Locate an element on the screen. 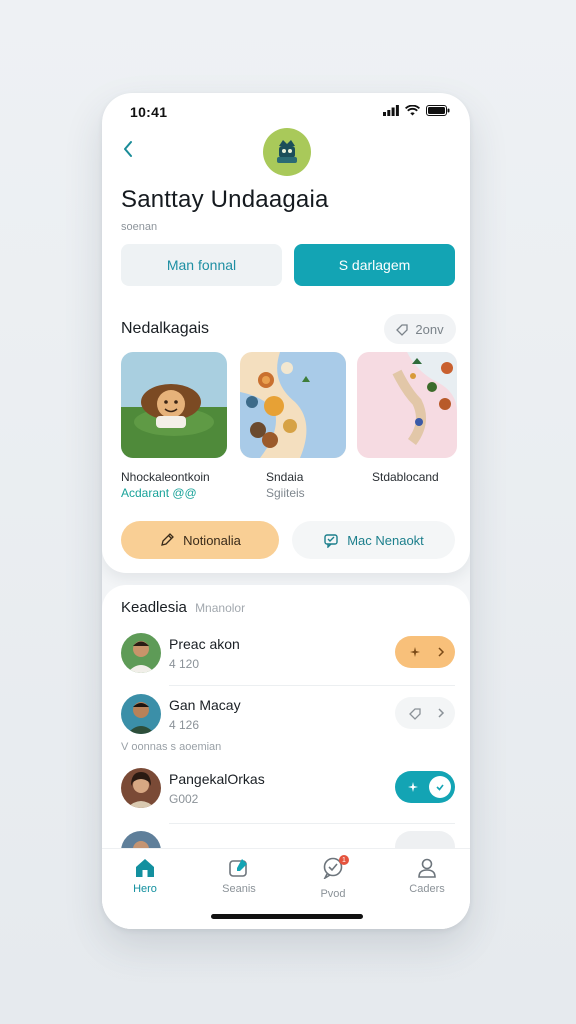  contact-row: Gan Macay 4 126 is located at coordinates (286, 716).